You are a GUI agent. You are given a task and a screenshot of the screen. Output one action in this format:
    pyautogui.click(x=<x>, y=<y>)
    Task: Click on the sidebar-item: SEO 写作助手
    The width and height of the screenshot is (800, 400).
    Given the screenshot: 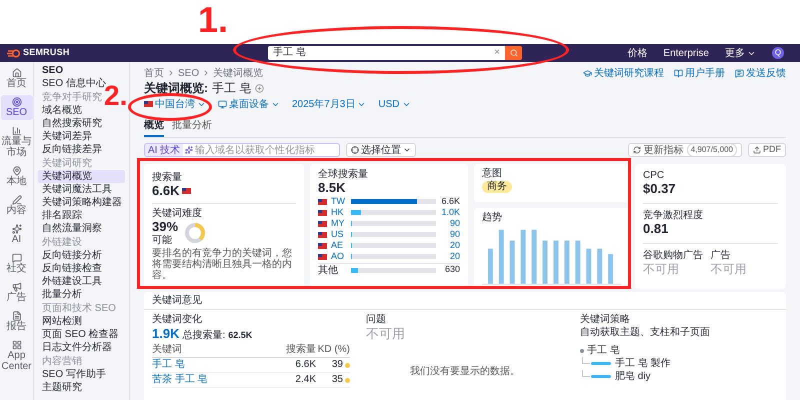 What is the action you would take?
    pyautogui.click(x=74, y=374)
    